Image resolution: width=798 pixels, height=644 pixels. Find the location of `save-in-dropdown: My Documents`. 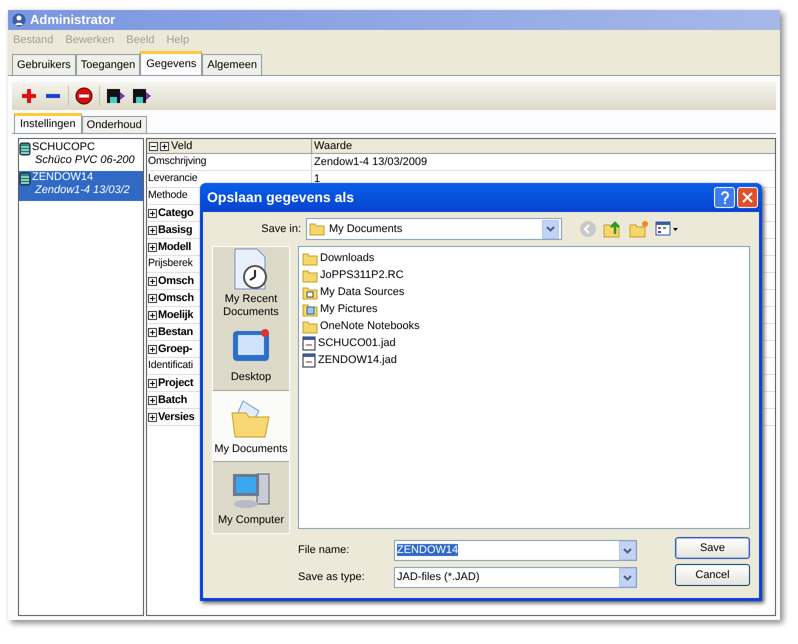

save-in-dropdown: My Documents is located at coordinates (434, 229).